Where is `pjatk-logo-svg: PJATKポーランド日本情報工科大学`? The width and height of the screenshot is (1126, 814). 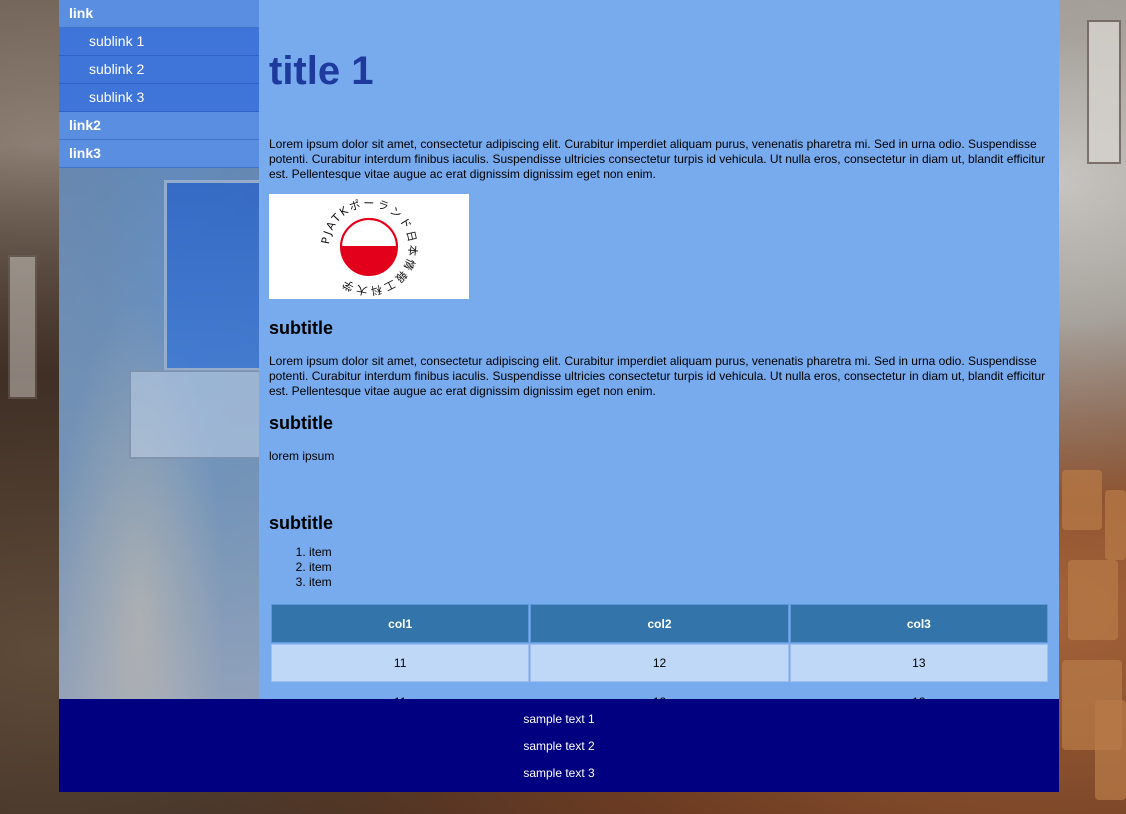 pjatk-logo-svg: PJATKポーランド日本情報工科大学 is located at coordinates (368, 248).